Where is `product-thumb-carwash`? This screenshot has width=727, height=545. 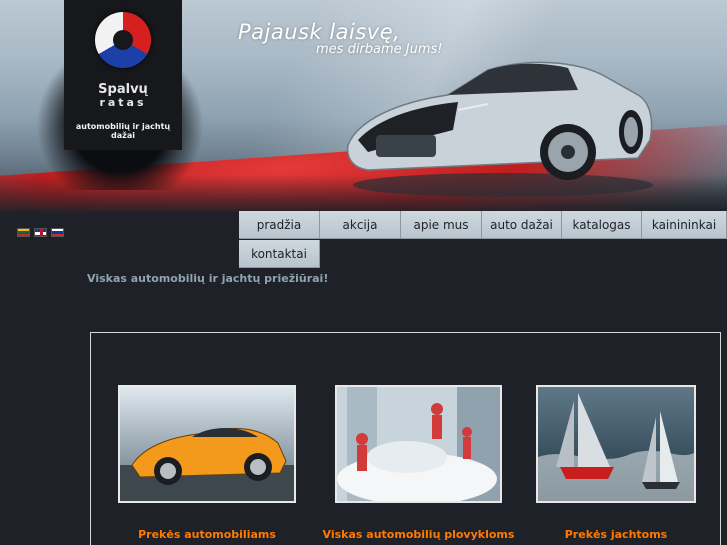
product-thumb-carwash is located at coordinates (418, 444).